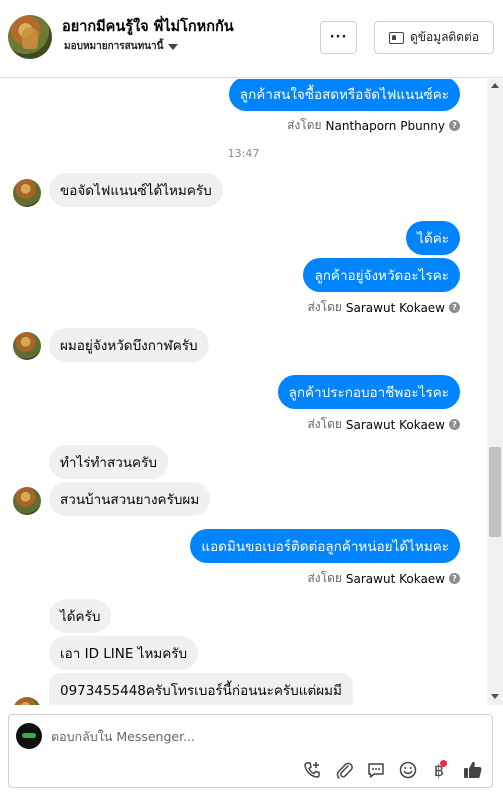 Image resolution: width=503 pixels, height=792 pixels. What do you see at coordinates (325, 546) in the screenshot?
I see `outgoing-message: แอดมินขอเบอร์ติดต่อลูกค้าหน่อยได้ไหมคะ` at bounding box center [325, 546].